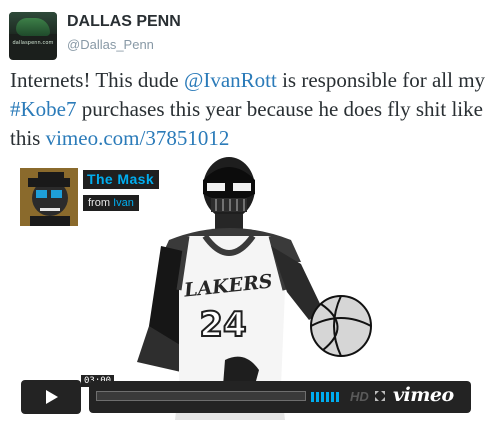  I want to click on uploader-thumbnail, so click(49, 197).